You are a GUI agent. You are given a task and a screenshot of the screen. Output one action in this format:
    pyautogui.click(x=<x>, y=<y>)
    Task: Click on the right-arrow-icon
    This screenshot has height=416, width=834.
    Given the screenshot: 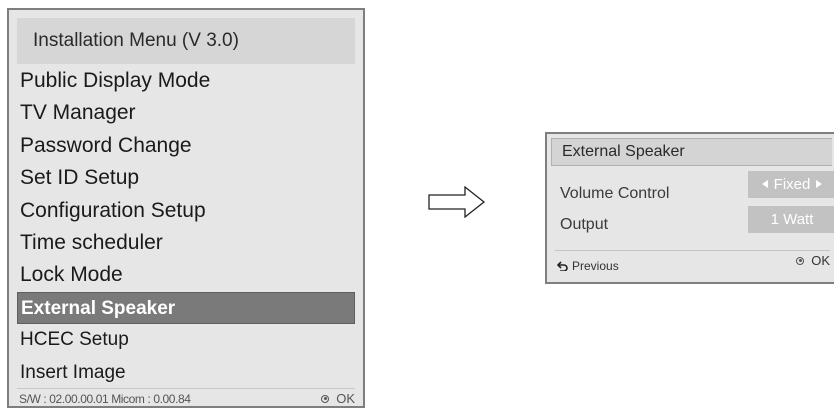 What is the action you would take?
    pyautogui.click(x=457, y=202)
    